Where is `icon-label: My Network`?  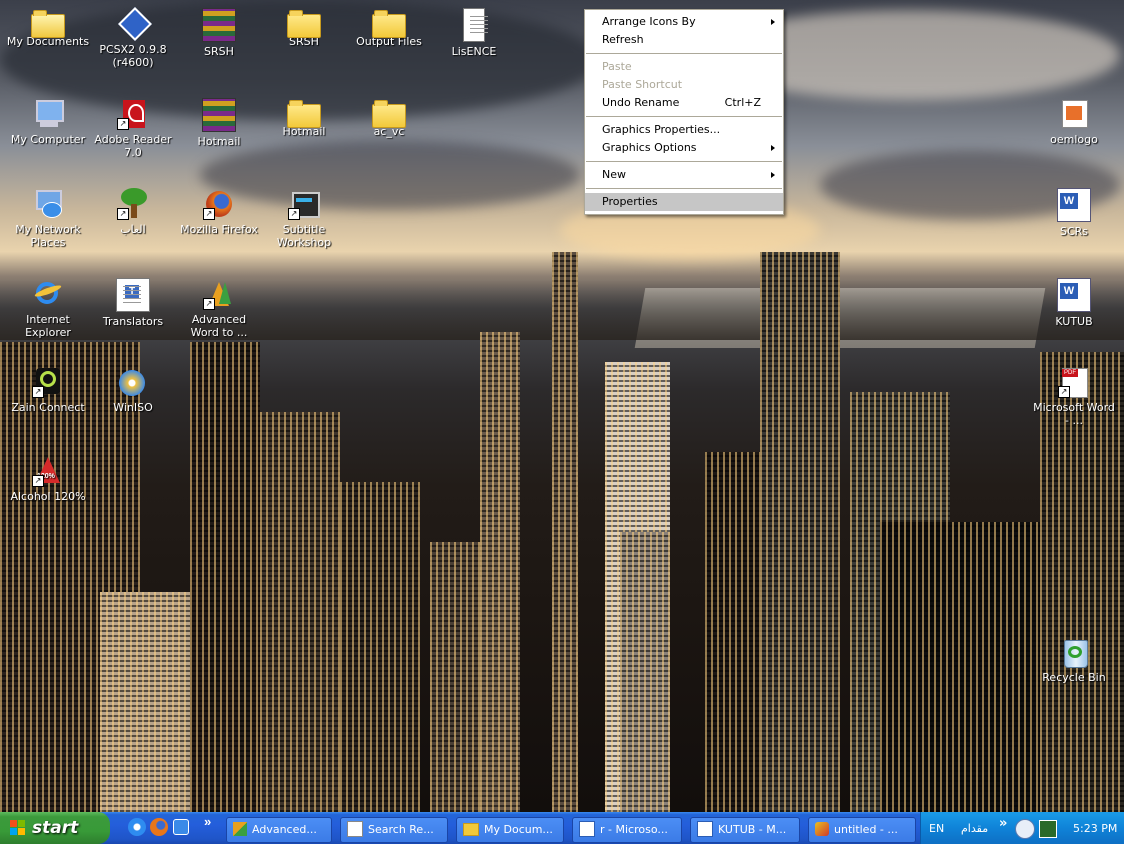
icon-label: My Network is located at coordinates (48, 229).